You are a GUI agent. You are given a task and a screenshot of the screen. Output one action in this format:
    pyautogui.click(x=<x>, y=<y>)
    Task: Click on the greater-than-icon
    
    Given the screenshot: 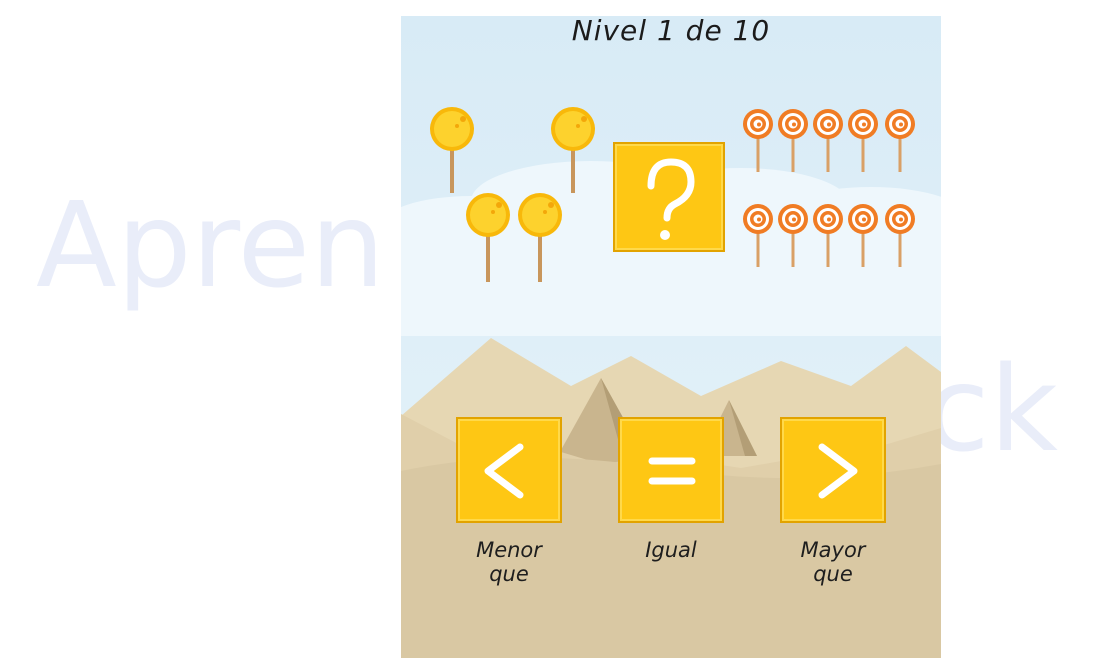 What is the action you would take?
    pyautogui.click(x=838, y=471)
    